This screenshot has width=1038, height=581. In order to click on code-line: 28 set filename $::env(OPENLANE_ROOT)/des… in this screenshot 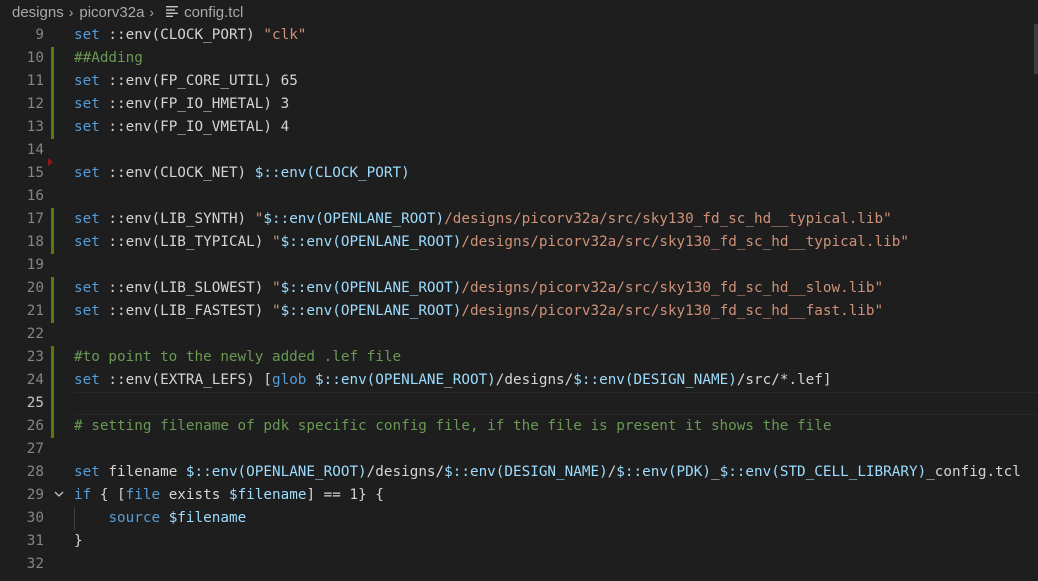, I will do `click(519, 472)`.